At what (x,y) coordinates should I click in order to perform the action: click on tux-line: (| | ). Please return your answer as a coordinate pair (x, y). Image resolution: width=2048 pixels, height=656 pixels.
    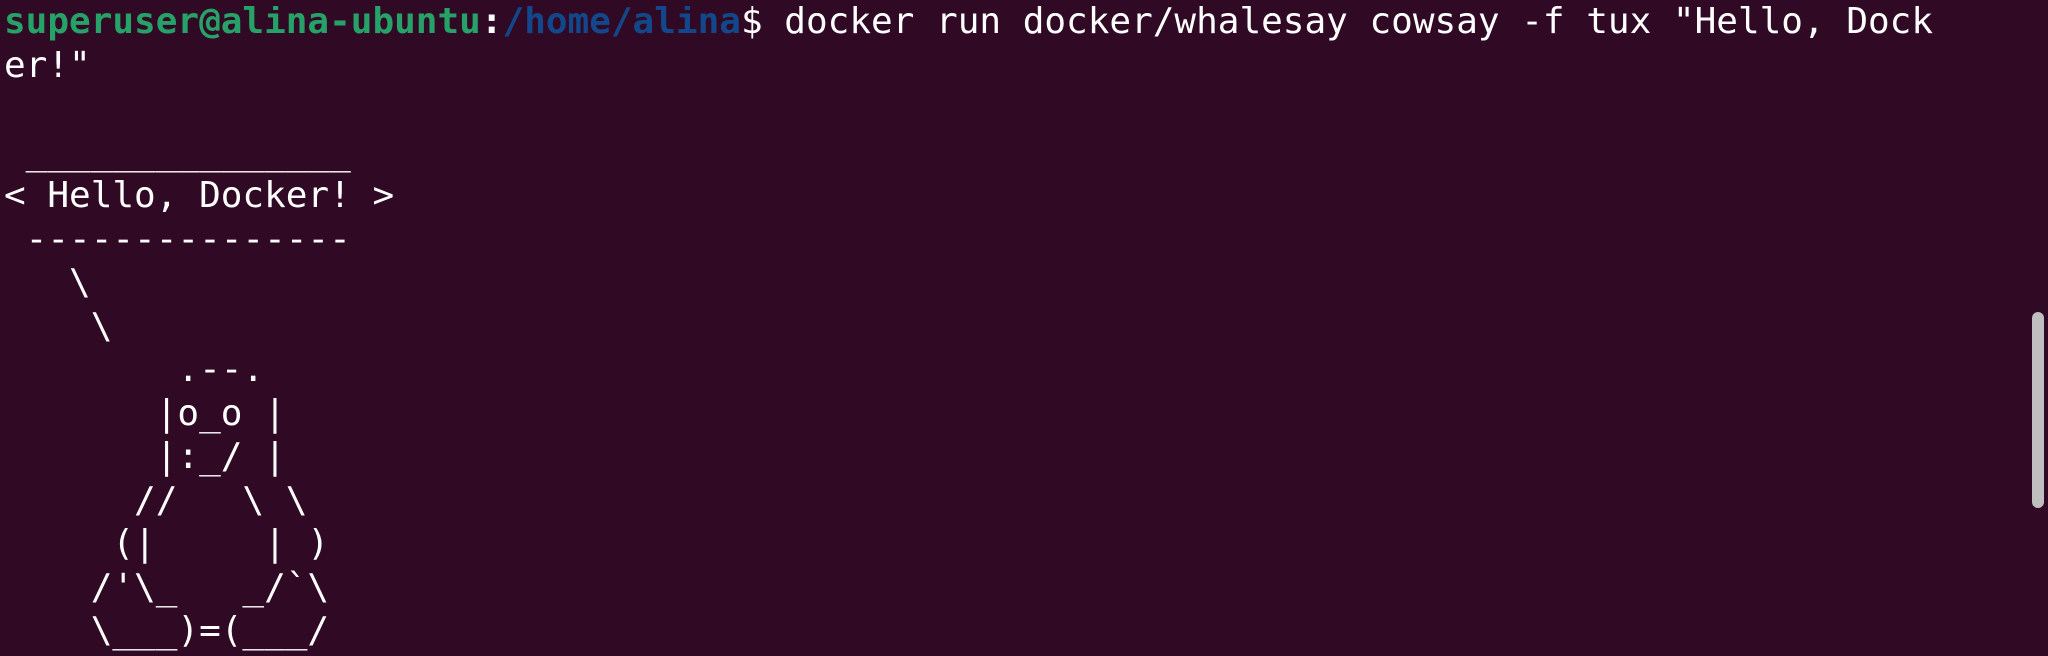
    Looking at the image, I should click on (167, 543).